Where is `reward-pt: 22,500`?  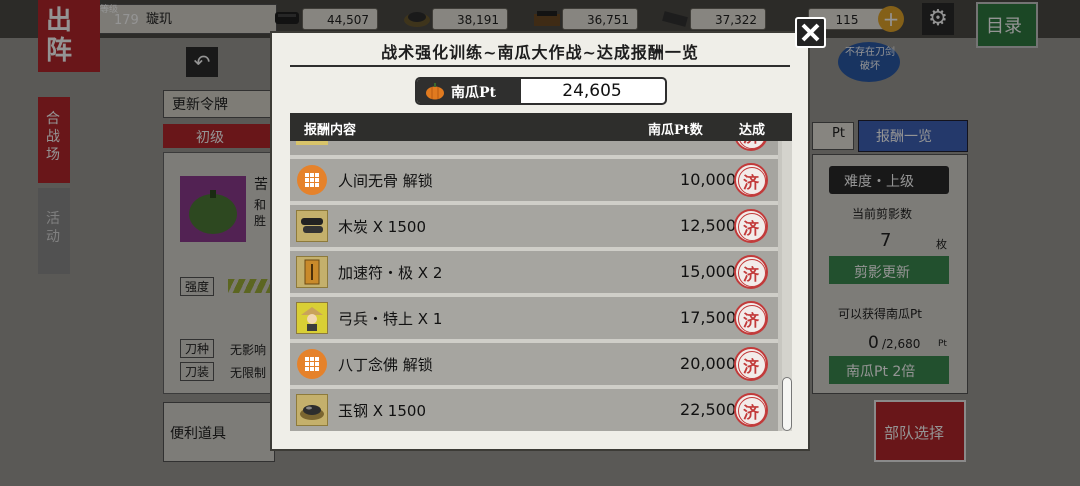
reward-pt: 22,500 is located at coordinates (708, 409).